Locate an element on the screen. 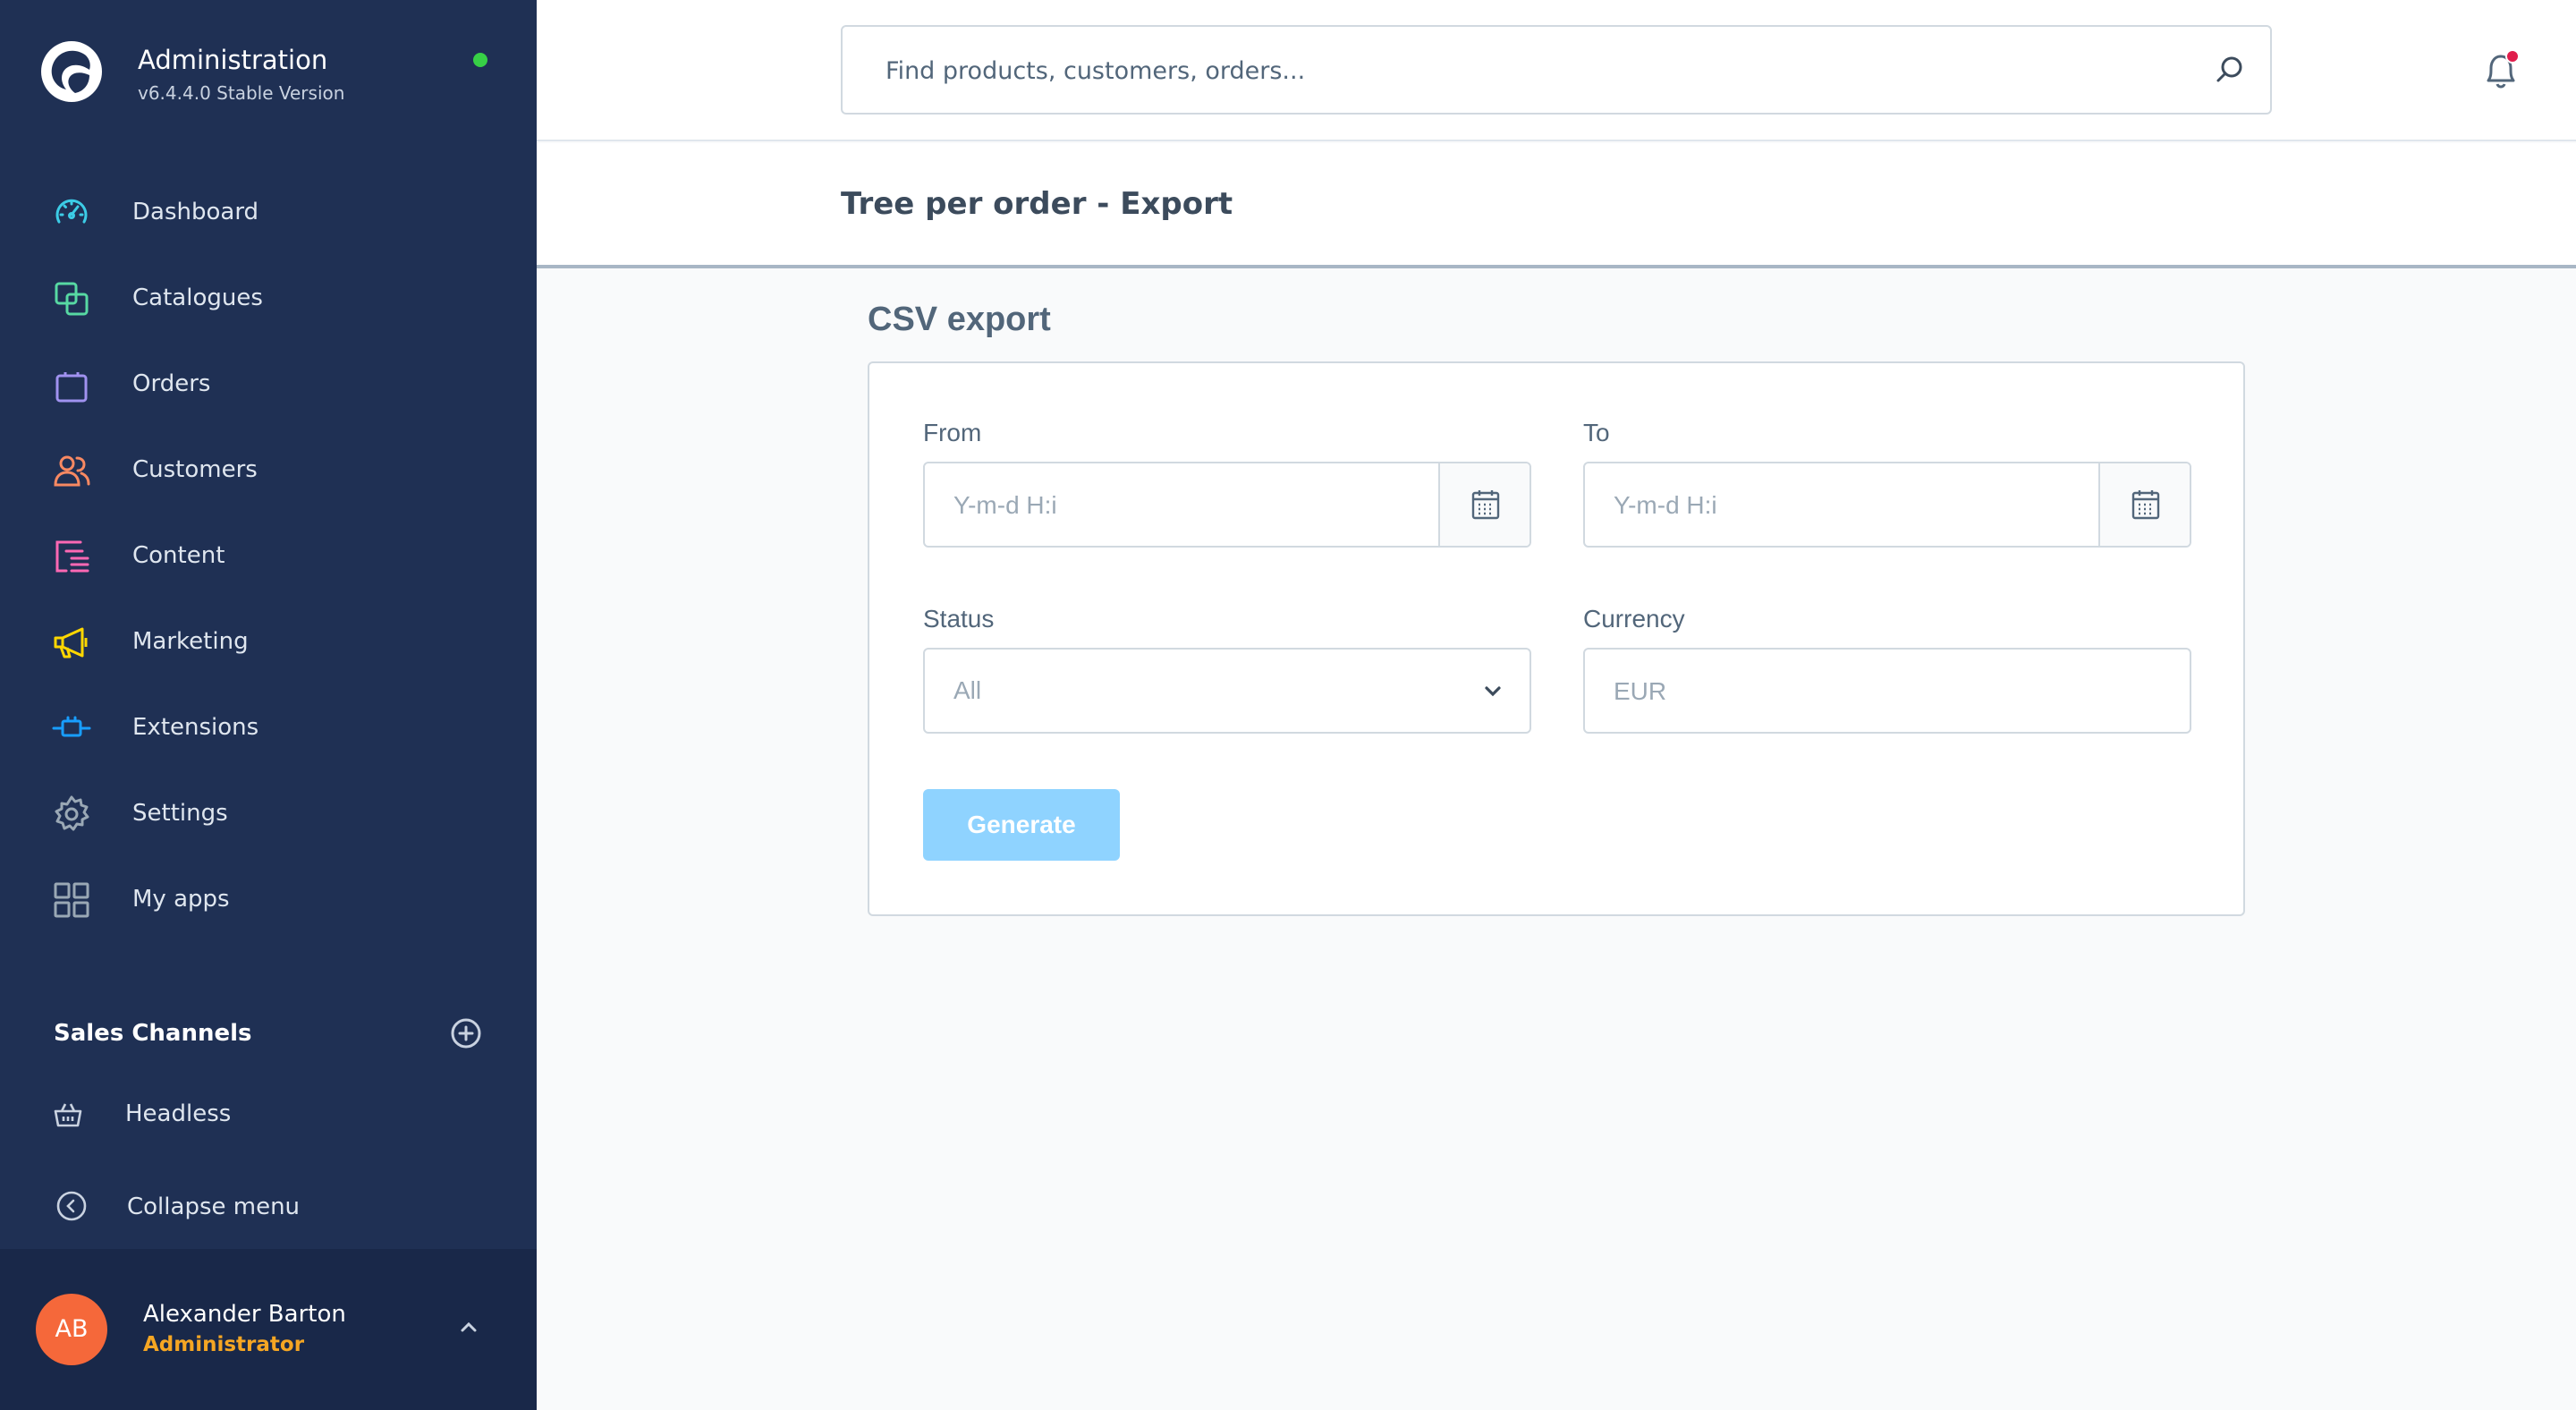  nav-item-label: Settings is located at coordinates (180, 814).